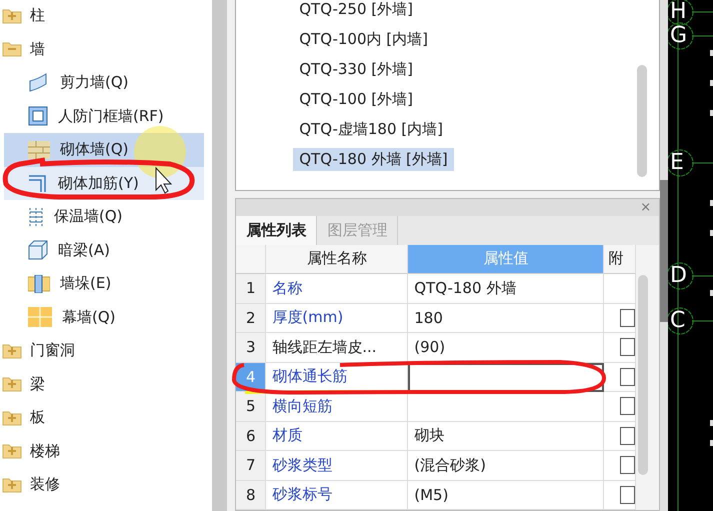 The width and height of the screenshot is (713, 511). I want to click on wall-list-item: QTQ-330 [外墙], so click(356, 69).